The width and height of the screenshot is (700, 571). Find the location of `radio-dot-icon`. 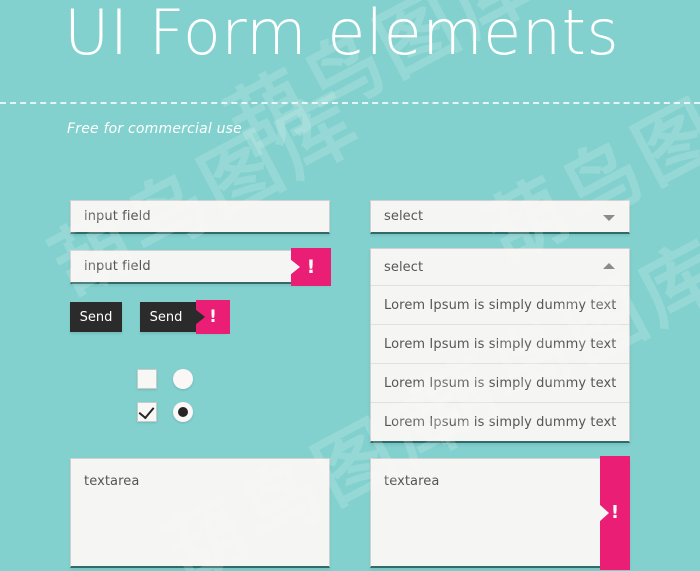

radio-dot-icon is located at coordinates (183, 412).